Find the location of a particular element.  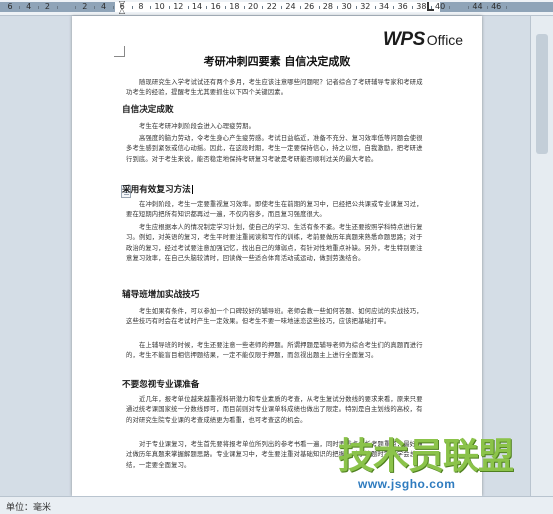

ruler-number: 20 is located at coordinates (253, 6).